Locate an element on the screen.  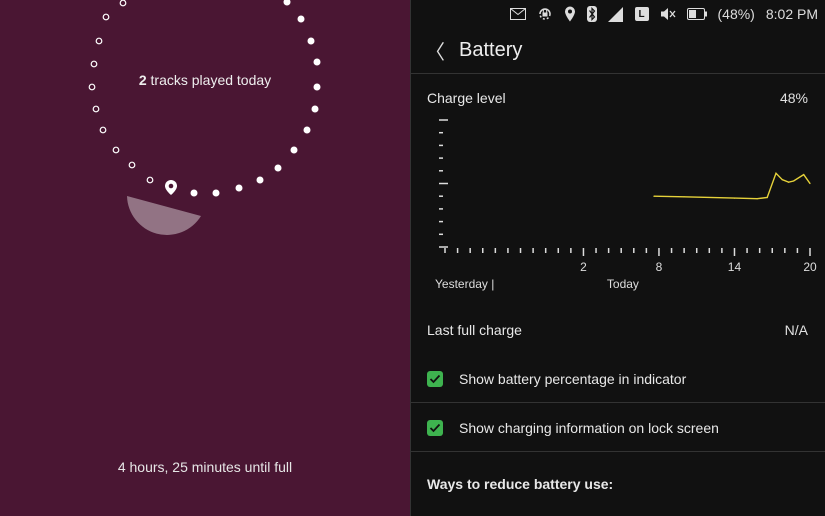
signal-icon is located at coordinates (615, 14).